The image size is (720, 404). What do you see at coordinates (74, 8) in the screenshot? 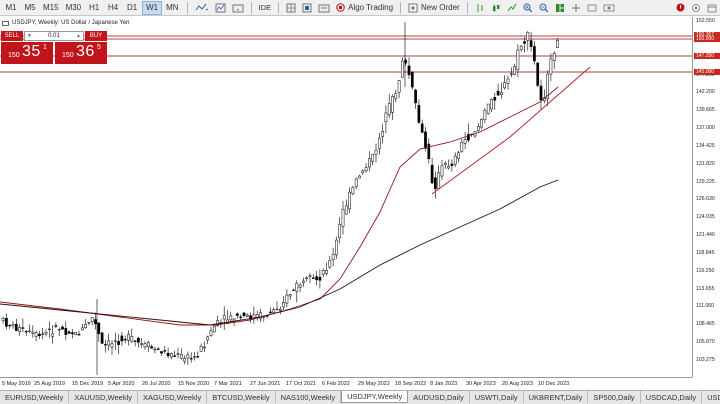
I see `timeframe-m30: M30` at bounding box center [74, 8].